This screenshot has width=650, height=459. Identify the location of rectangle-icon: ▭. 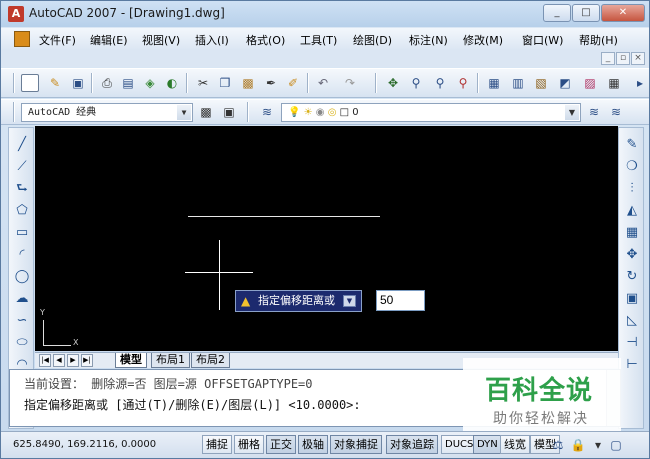
(22, 233).